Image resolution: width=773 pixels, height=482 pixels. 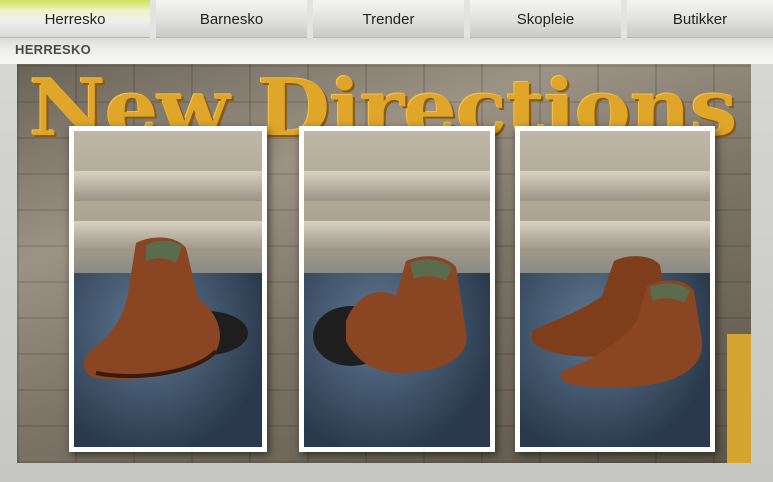 What do you see at coordinates (545, 19) in the screenshot?
I see `tab-skopleie: Skopleie` at bounding box center [545, 19].